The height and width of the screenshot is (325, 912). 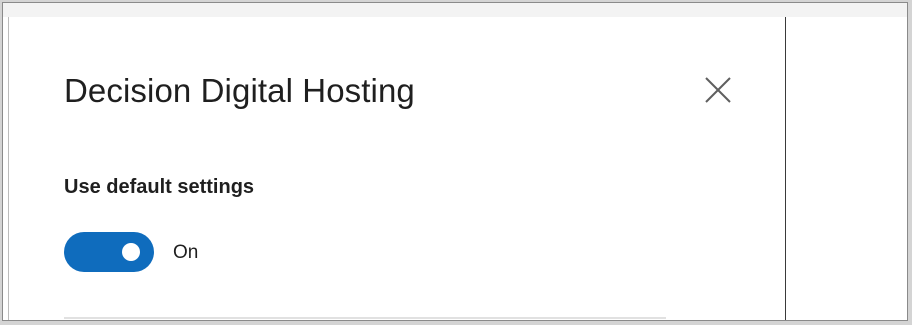 I want to click on toggle-knob, so click(x=131, y=252).